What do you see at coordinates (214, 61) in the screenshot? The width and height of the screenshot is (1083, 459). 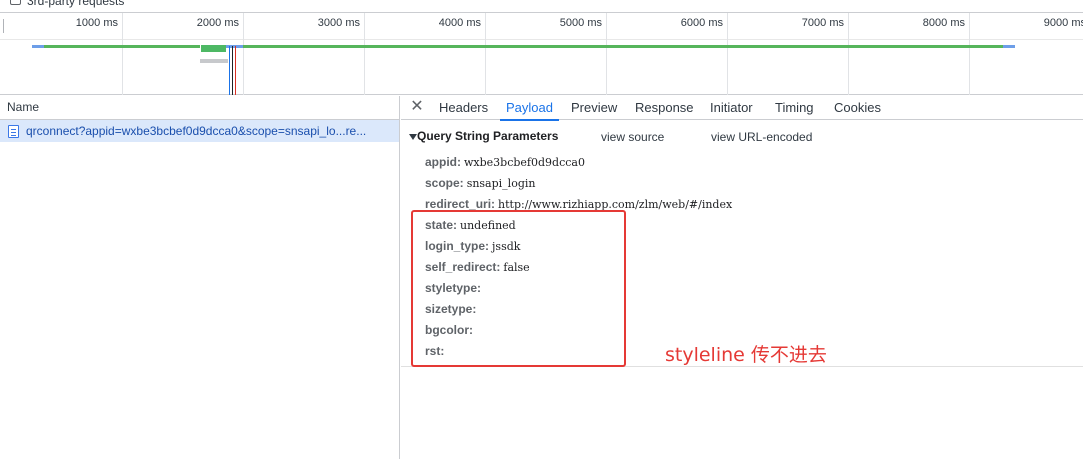 I see `overview-selection` at bounding box center [214, 61].